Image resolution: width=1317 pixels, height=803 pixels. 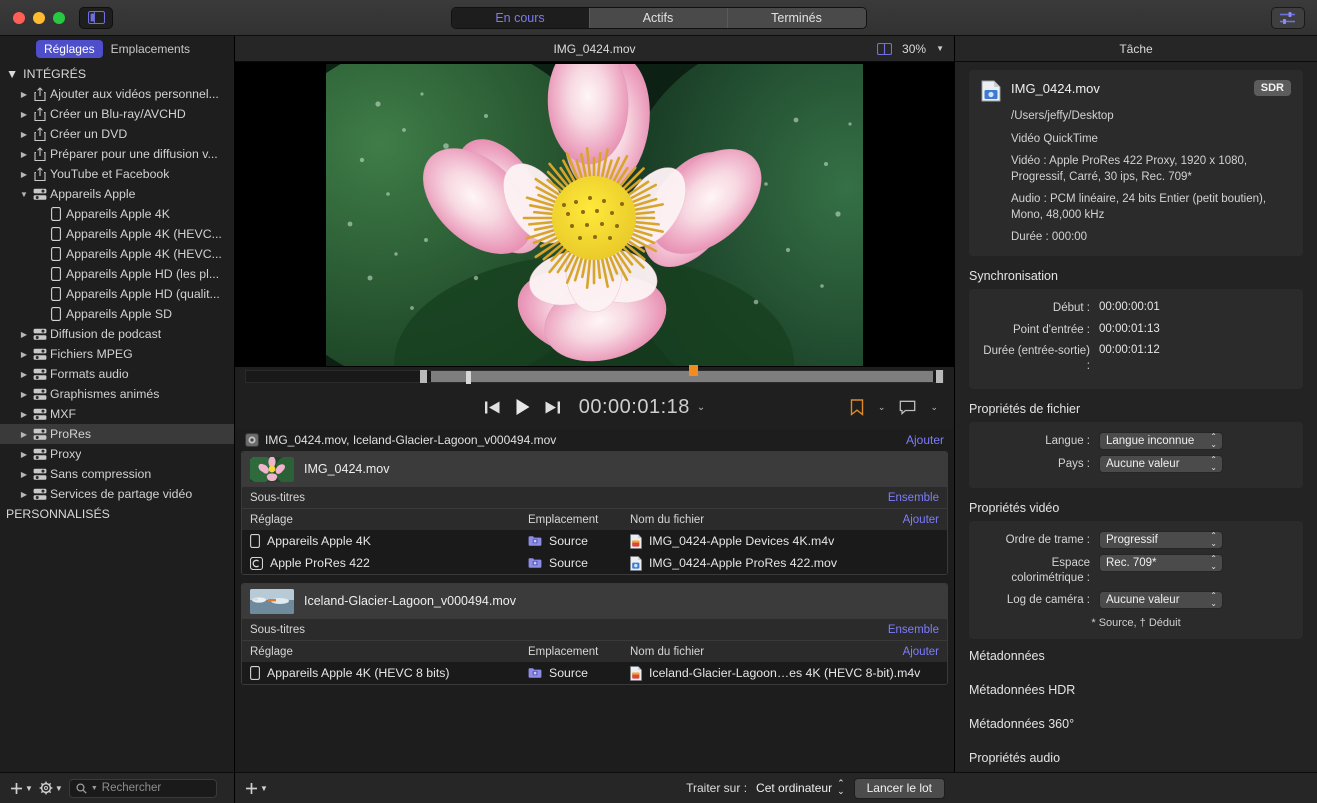 I want to click on status-segmented-control: En cours Actifs Terminés, so click(x=658, y=17).